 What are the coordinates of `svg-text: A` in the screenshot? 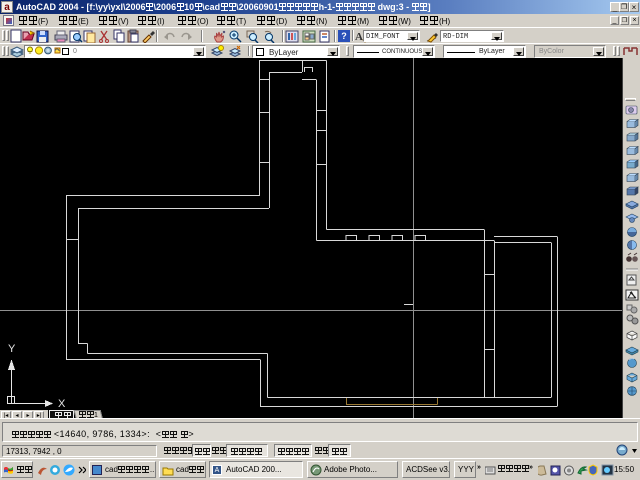 It's located at (359, 37).